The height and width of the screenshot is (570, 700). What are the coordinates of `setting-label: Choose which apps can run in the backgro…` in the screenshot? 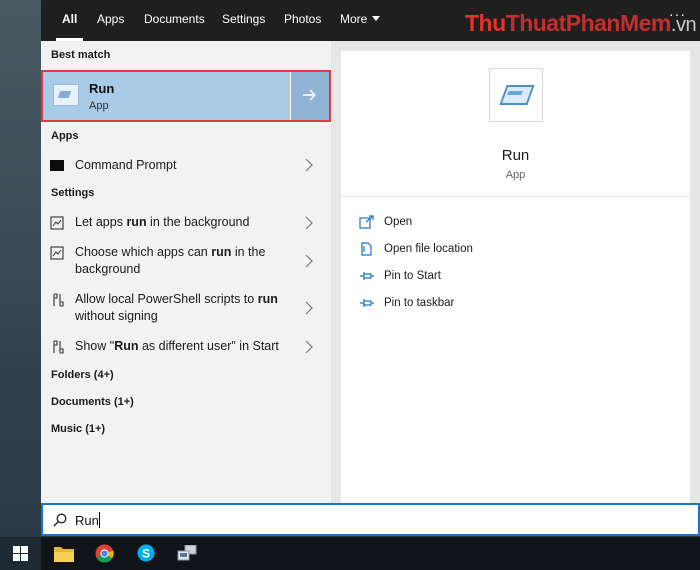 It's located at (170, 260).